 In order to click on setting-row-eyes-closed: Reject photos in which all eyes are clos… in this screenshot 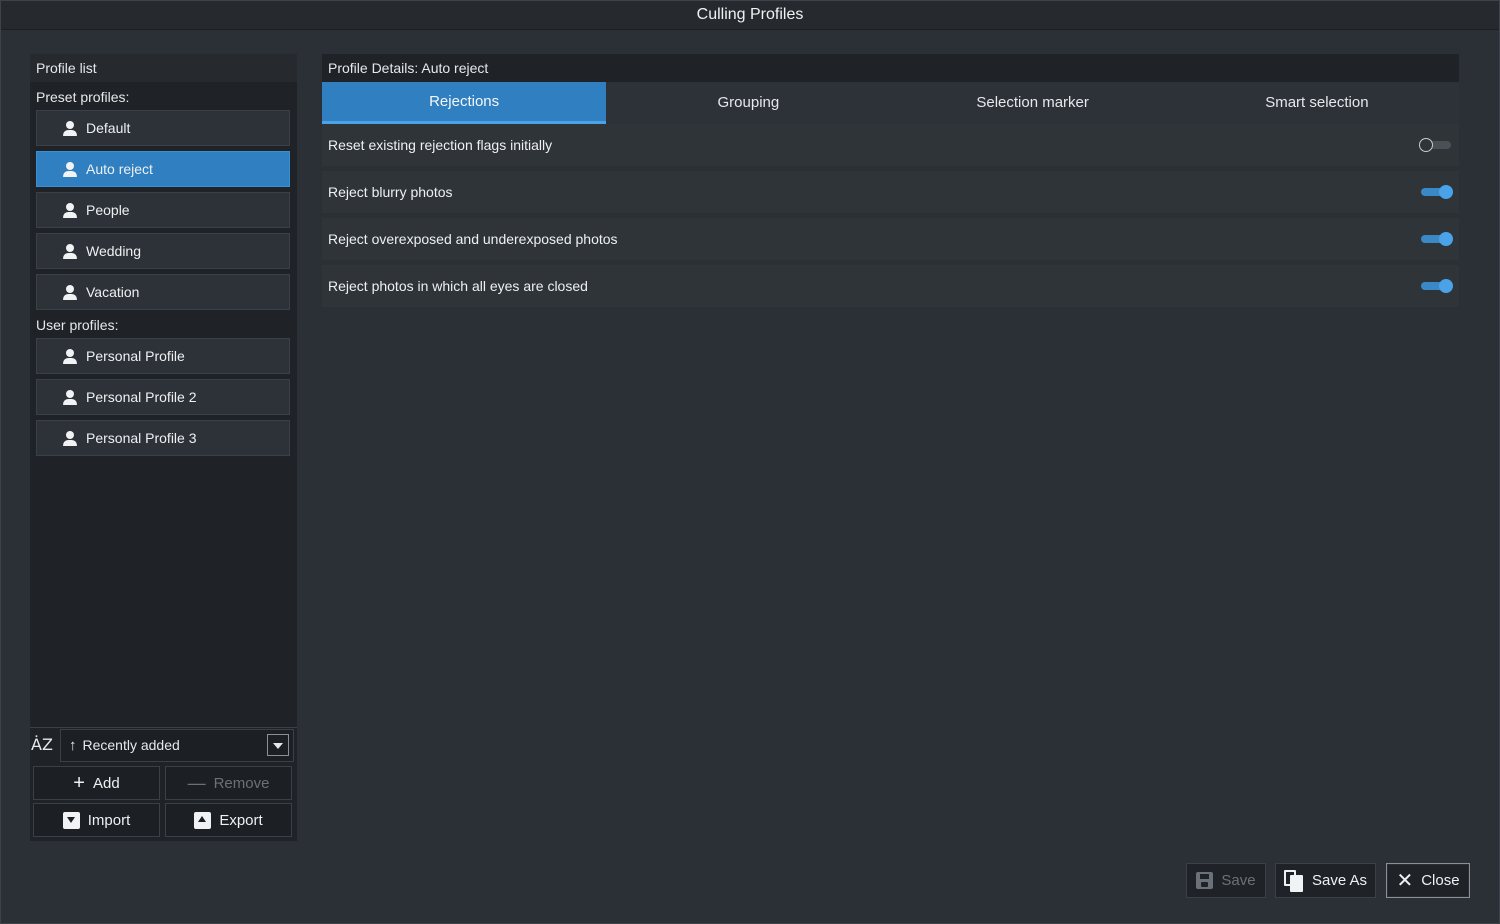, I will do `click(890, 286)`.